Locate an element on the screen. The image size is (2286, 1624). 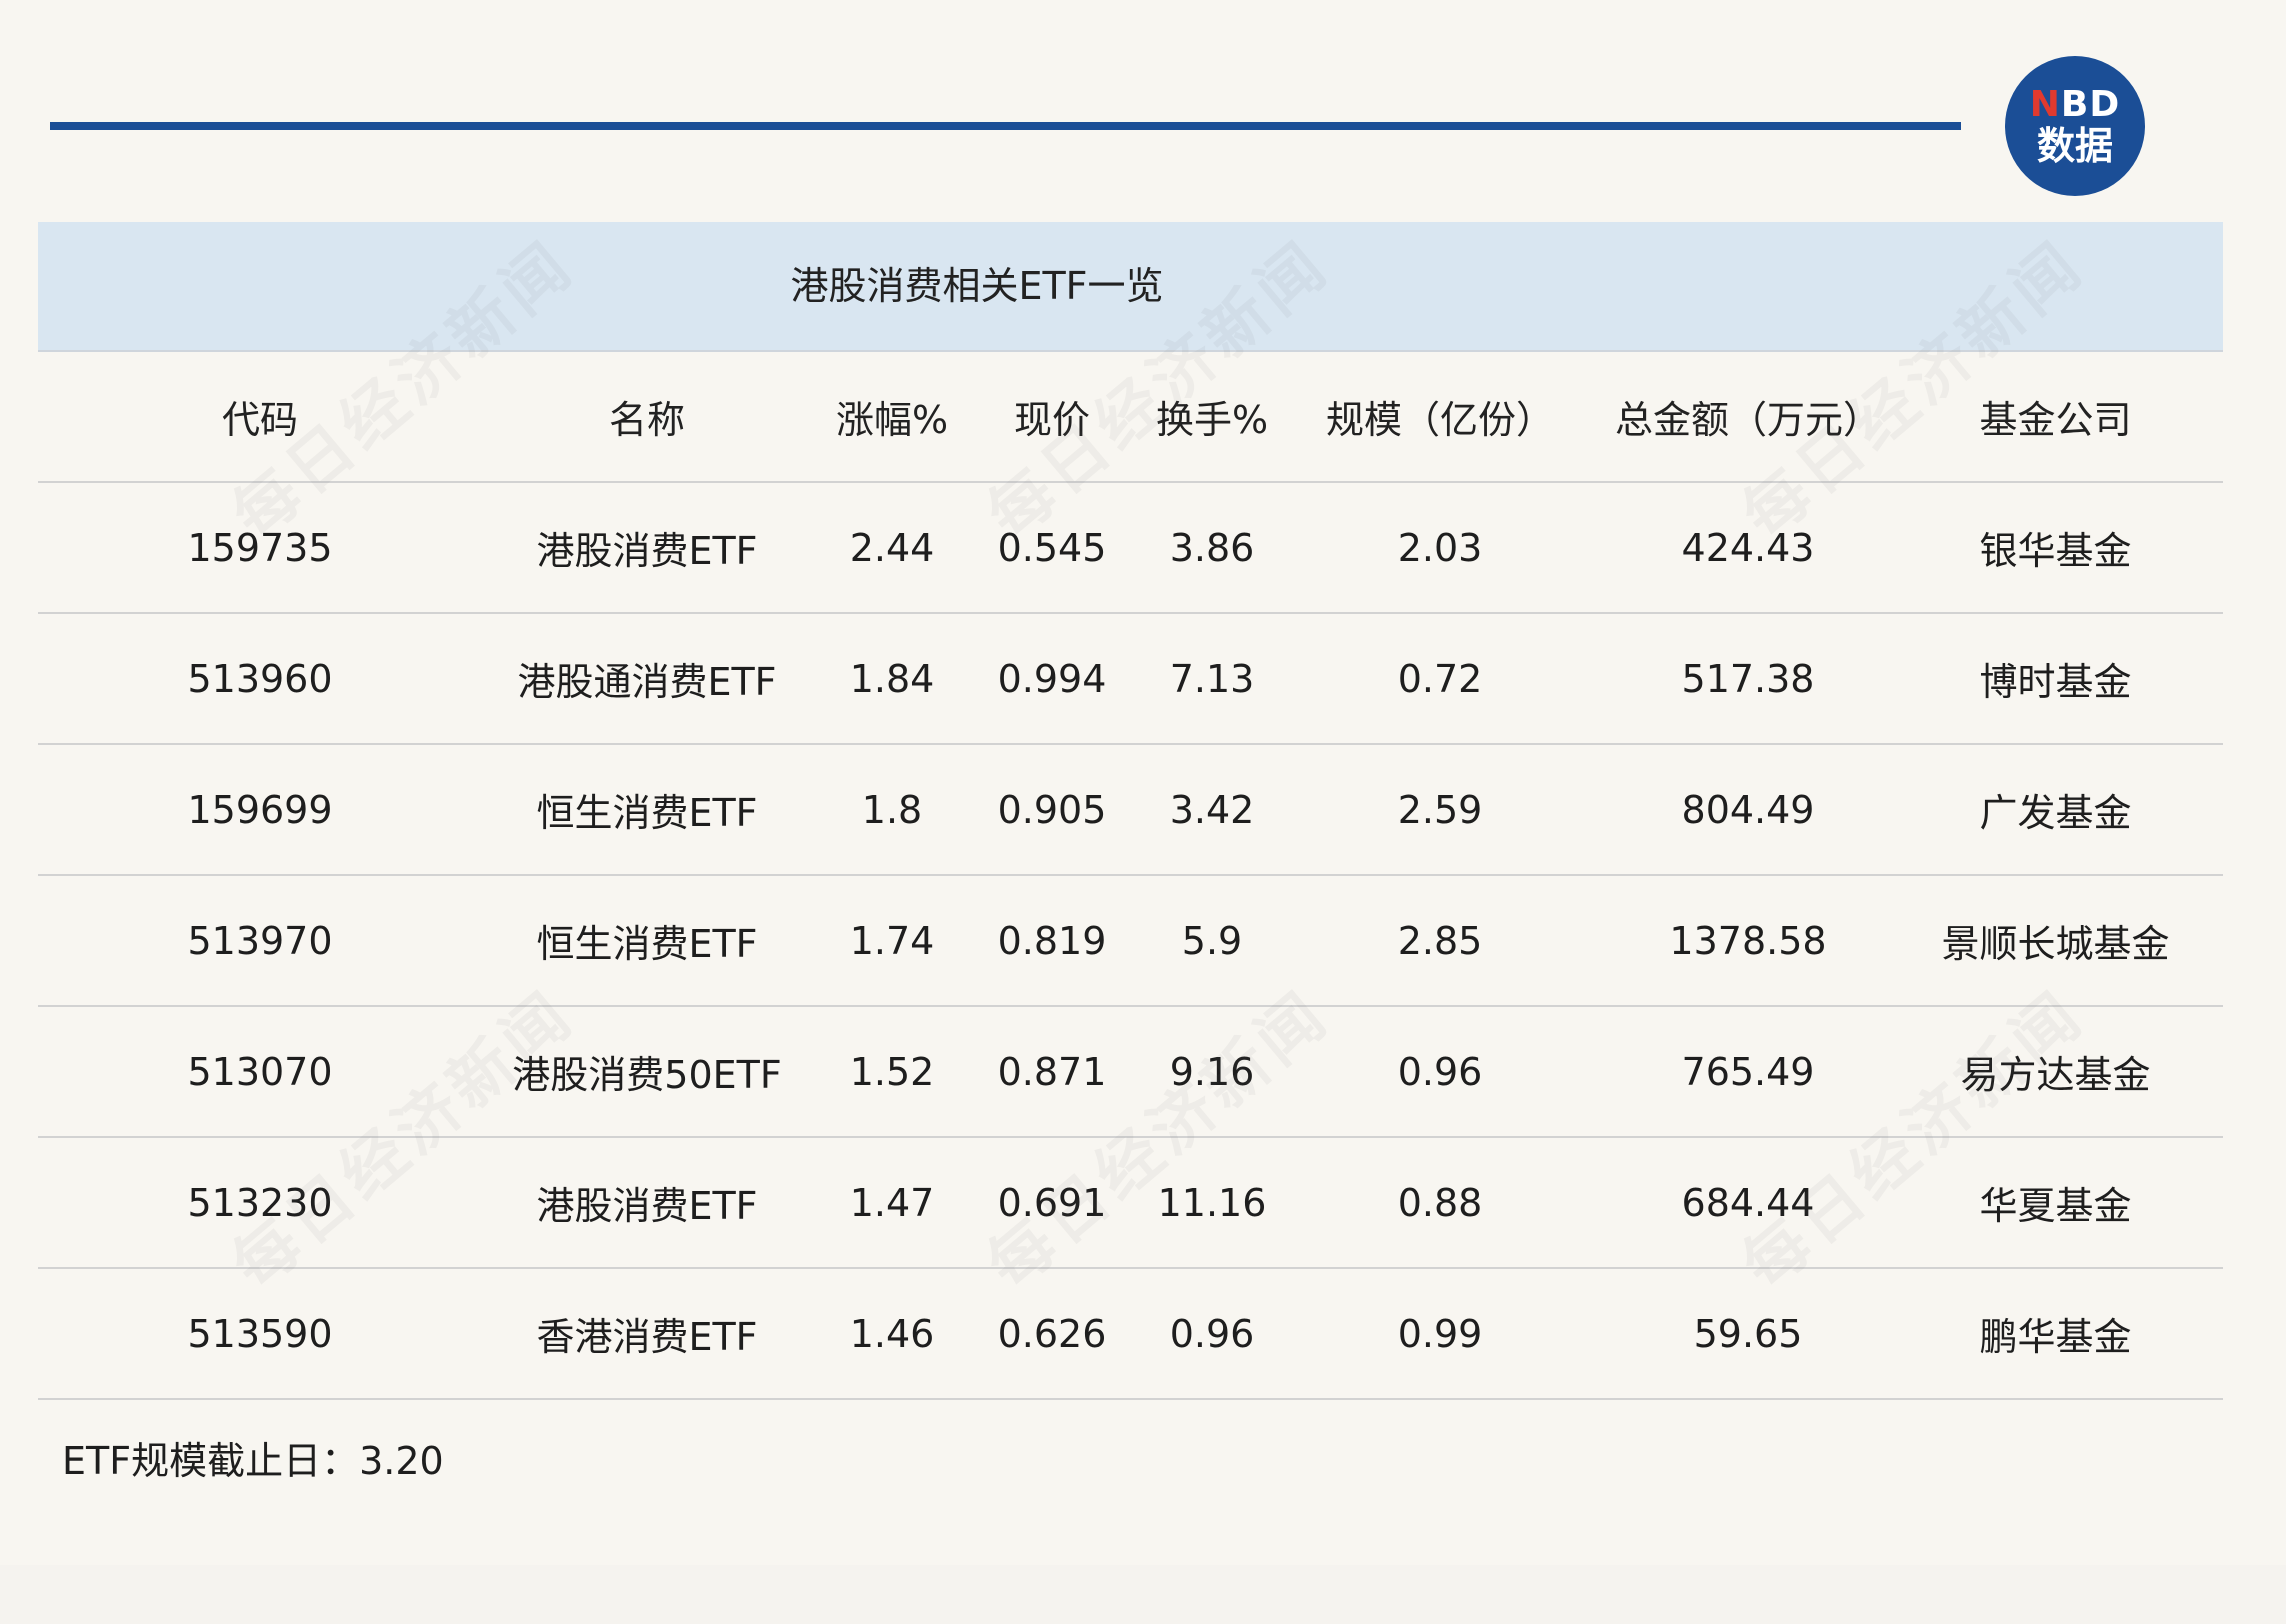
cell-name: 港股消费50ETF is located at coordinates (647, 1075).